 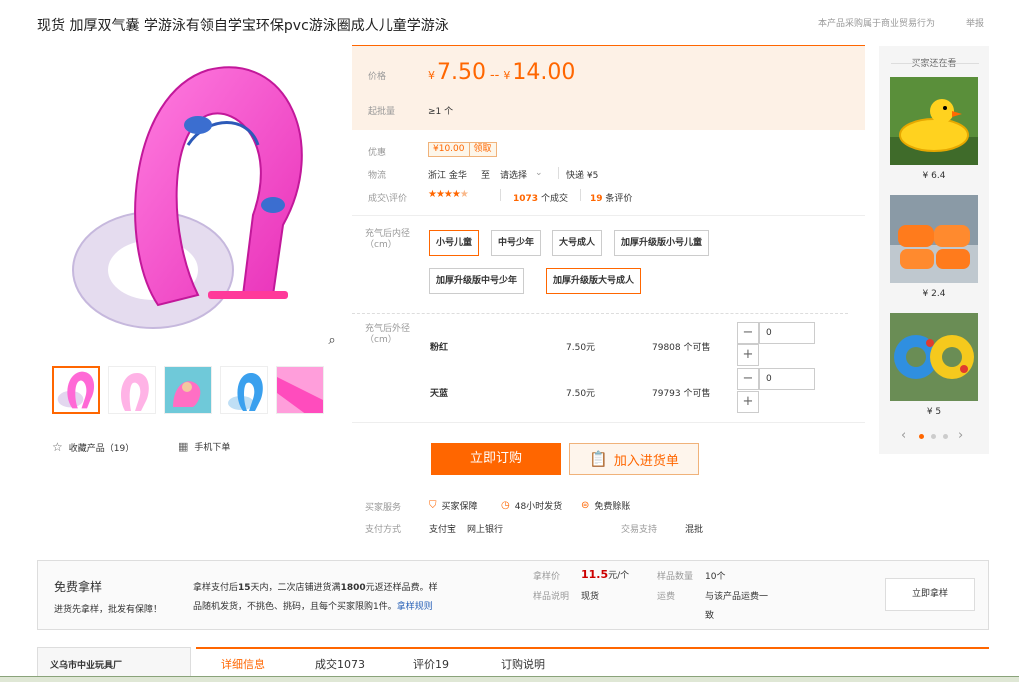 What do you see at coordinates (554, 199) in the screenshot?
I see `deals-count-suffix: 个成交` at bounding box center [554, 199].